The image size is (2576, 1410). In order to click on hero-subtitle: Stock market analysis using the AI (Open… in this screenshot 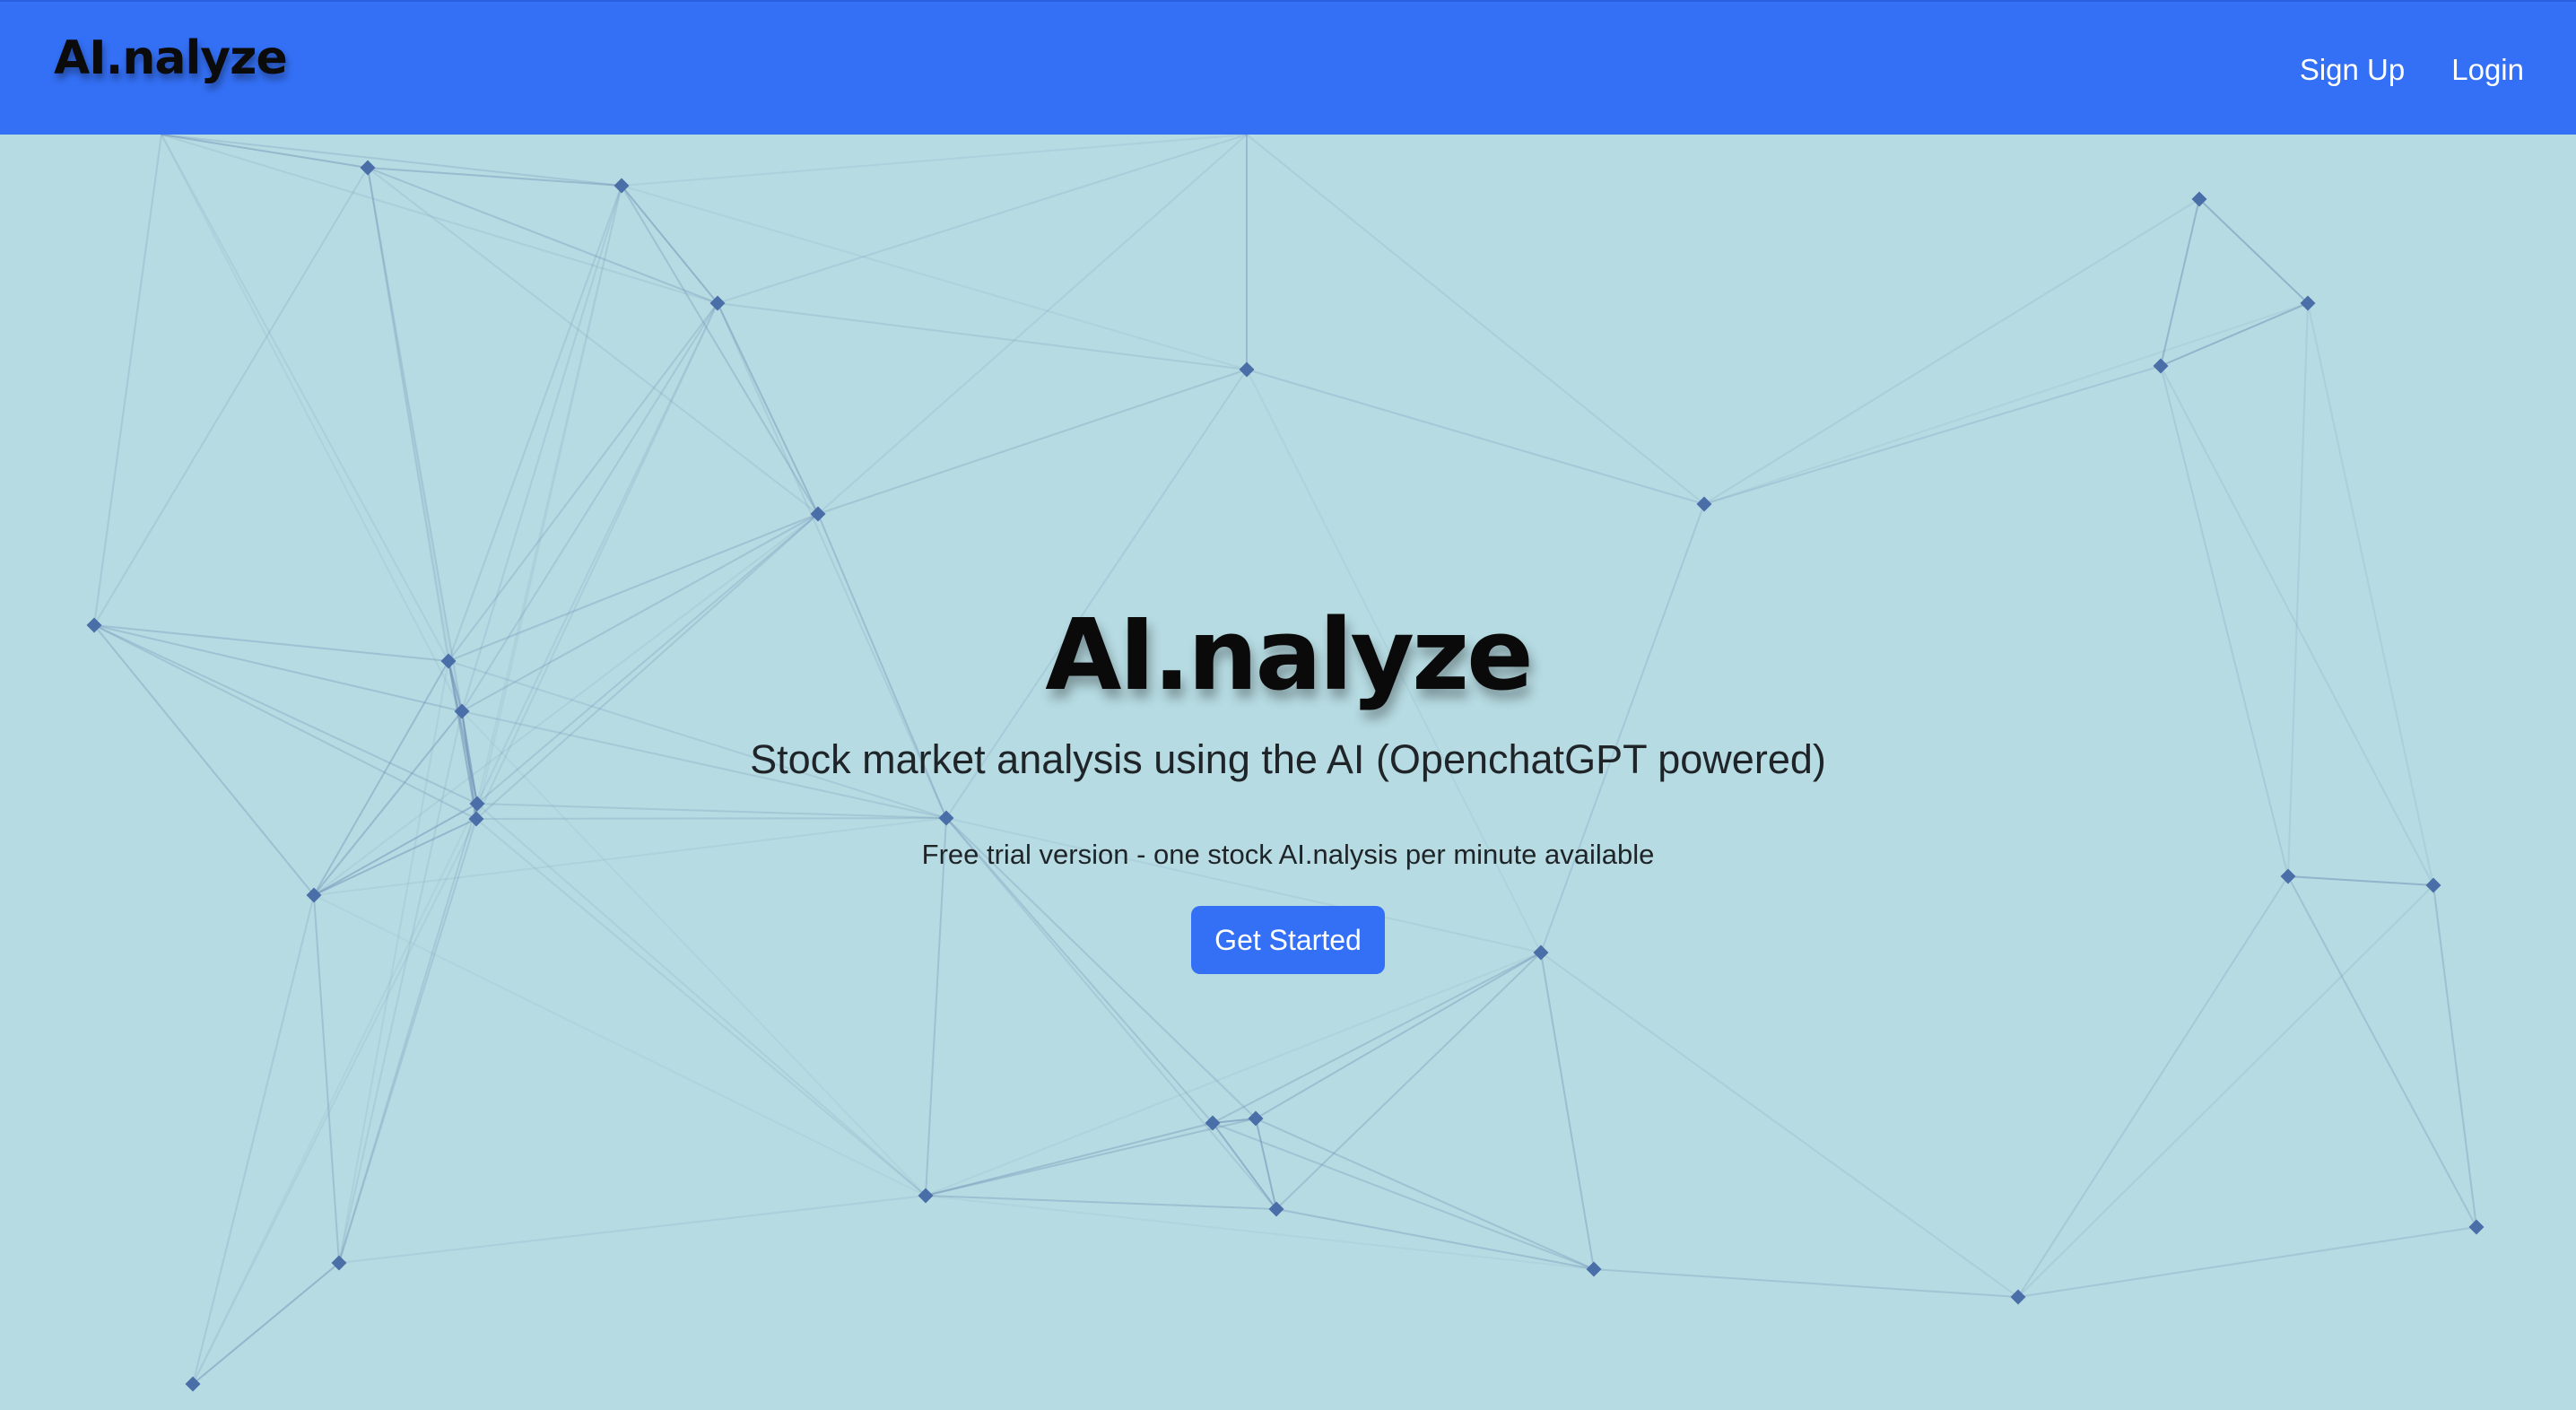, I will do `click(1288, 759)`.